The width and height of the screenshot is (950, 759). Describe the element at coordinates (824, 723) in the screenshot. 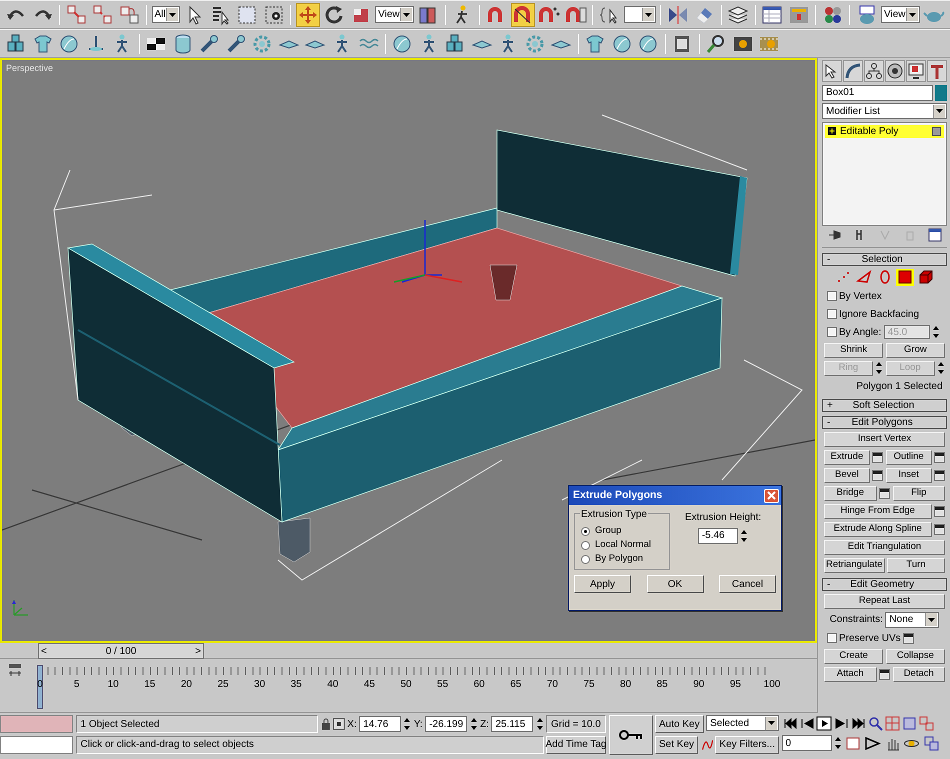

I see `play-icon` at that location.